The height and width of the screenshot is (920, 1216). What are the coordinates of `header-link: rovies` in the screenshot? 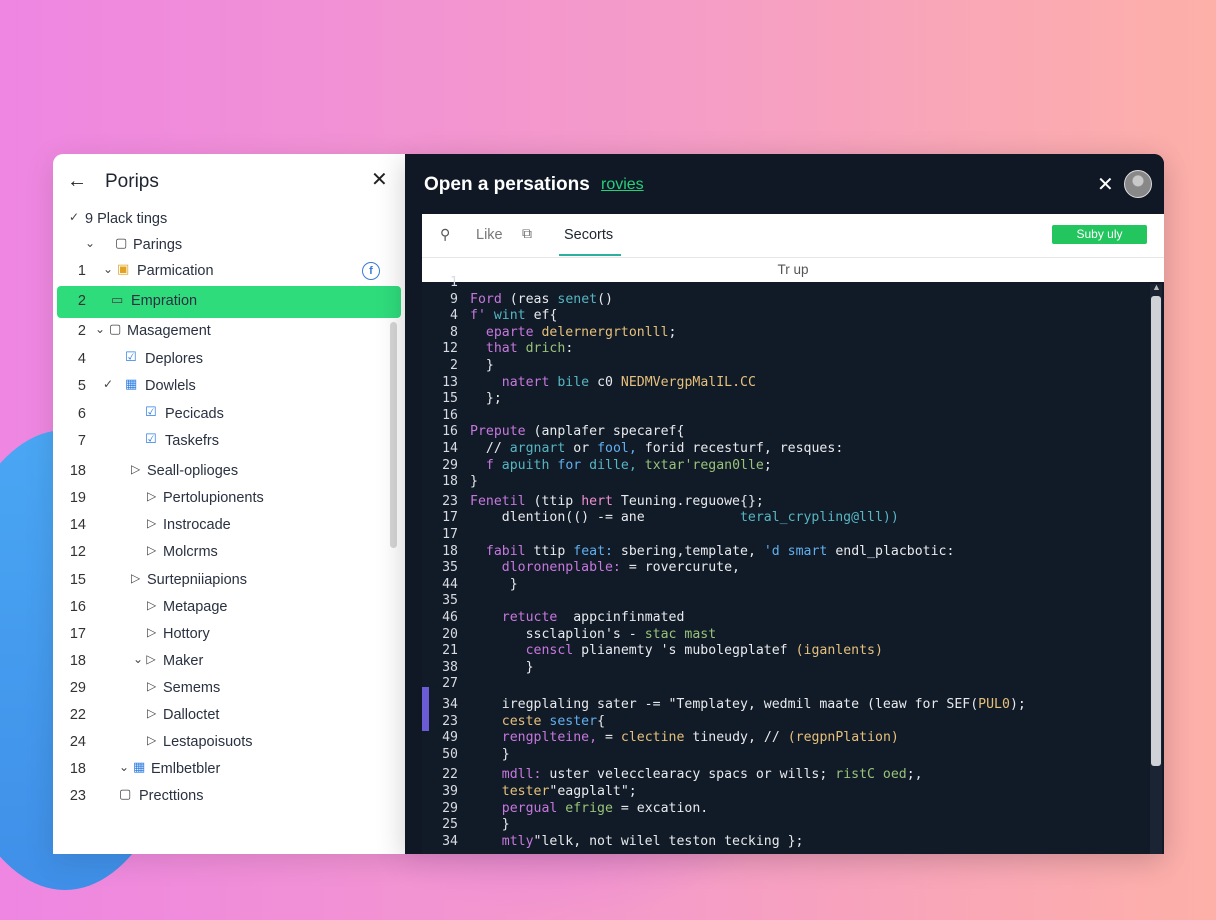 It's located at (622, 185).